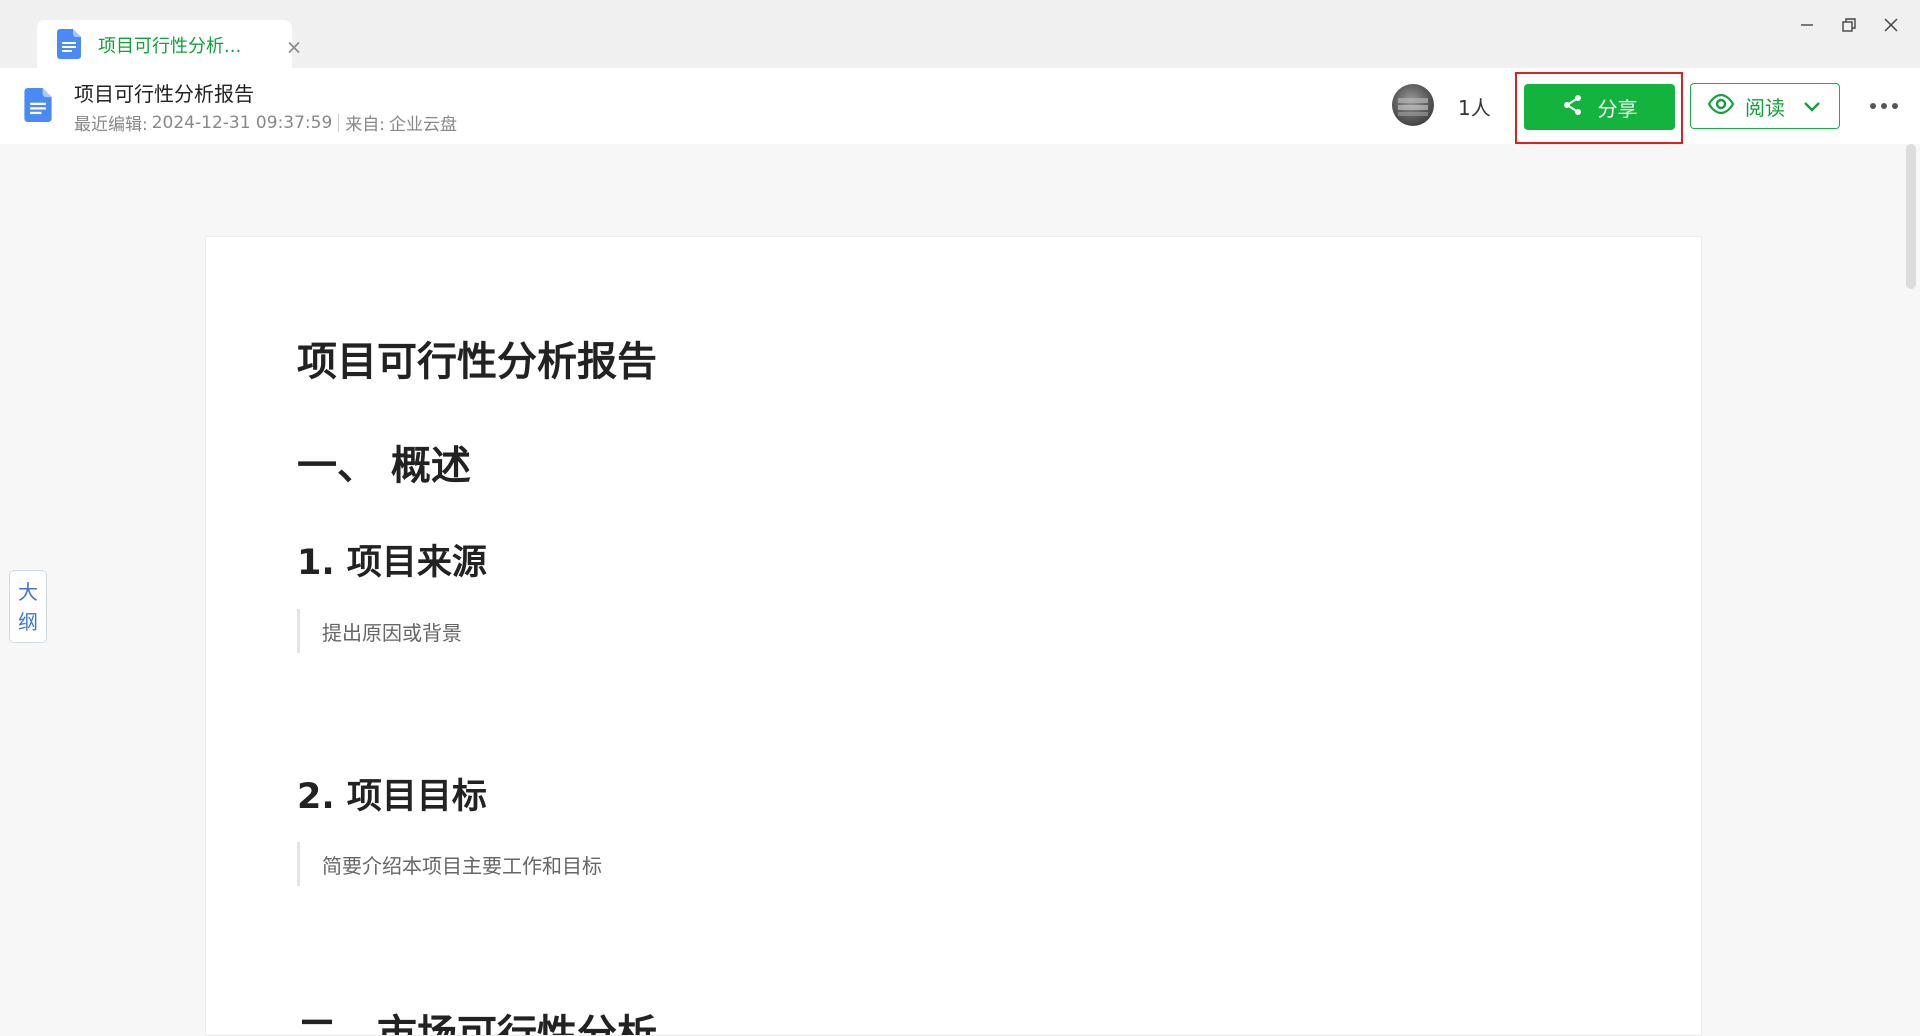 The width and height of the screenshot is (1920, 1036). What do you see at coordinates (423, 125) in the screenshot?
I see `source-value: 企业云盘` at bounding box center [423, 125].